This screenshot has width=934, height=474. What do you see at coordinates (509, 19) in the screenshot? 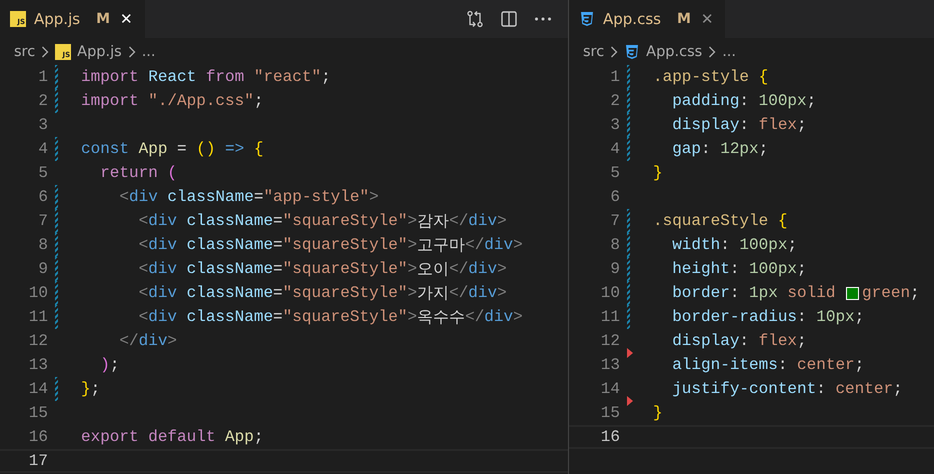
I see `split-editor-icon` at bounding box center [509, 19].